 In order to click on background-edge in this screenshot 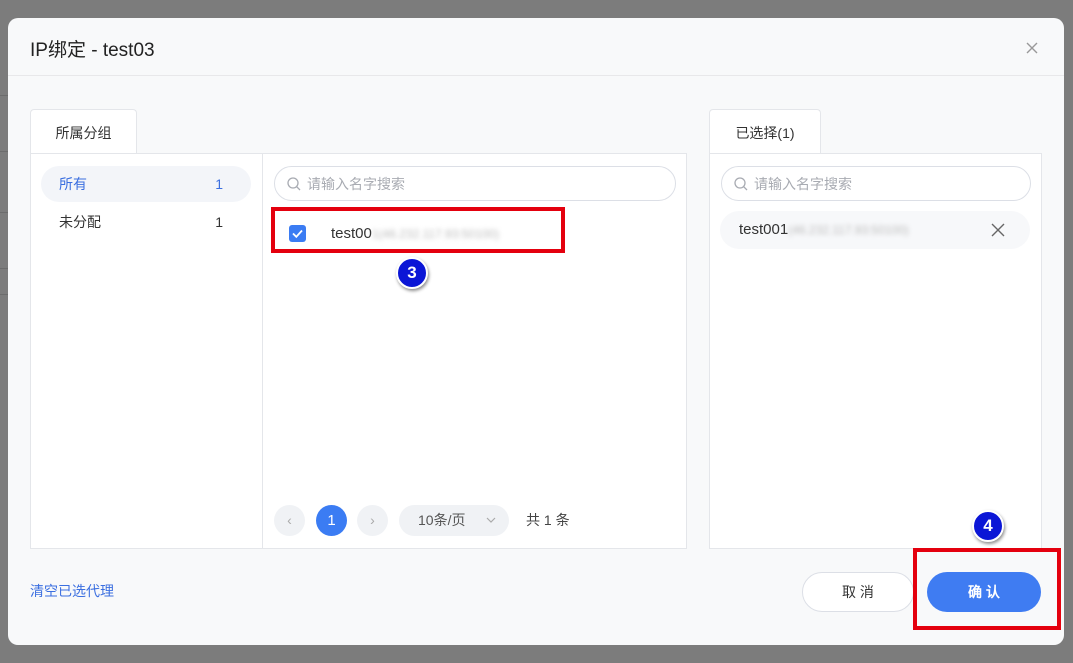, I will do `click(4, 331)`.